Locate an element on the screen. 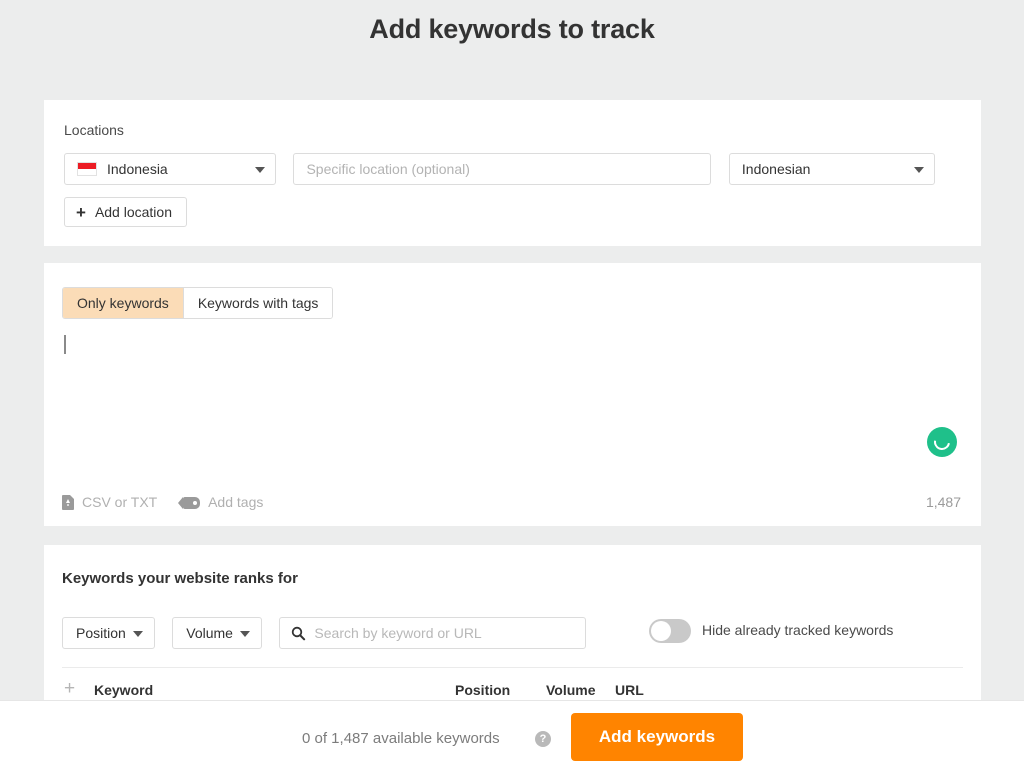 The width and height of the screenshot is (1024, 779). tab-only-keywords: Only keywords is located at coordinates (123, 303).